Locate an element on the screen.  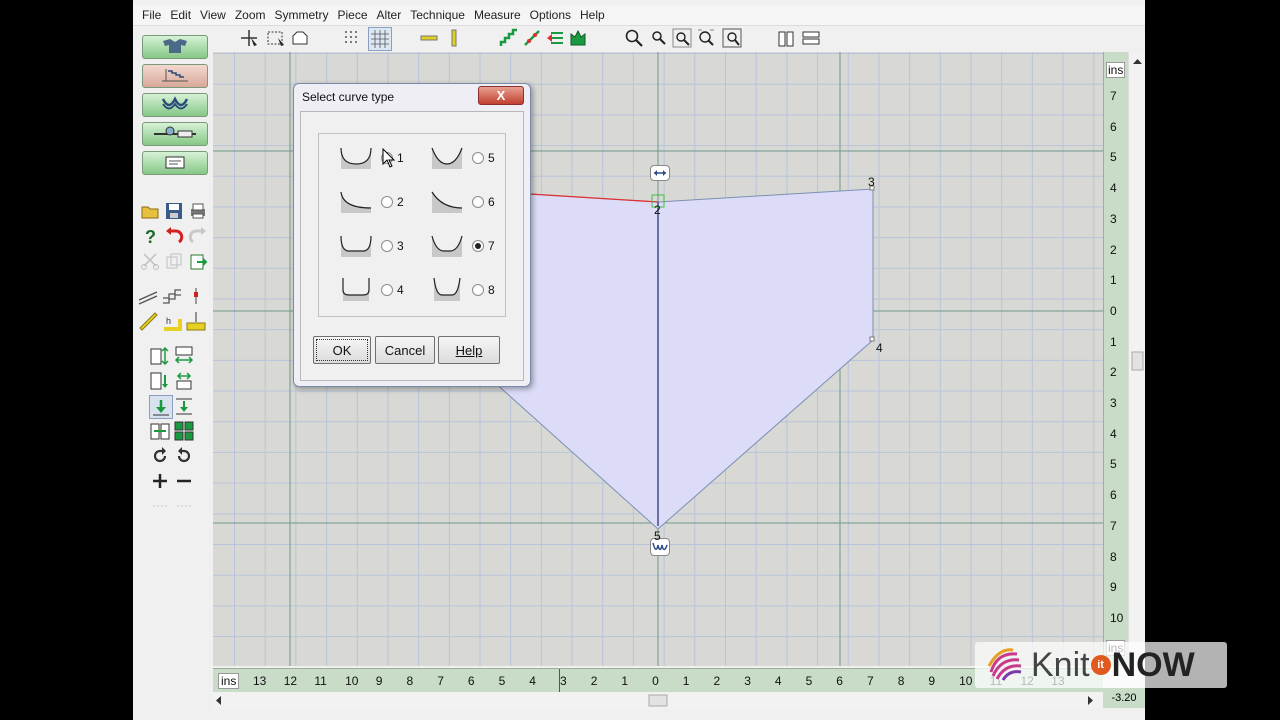
copy-icon is located at coordinates (174, 261).